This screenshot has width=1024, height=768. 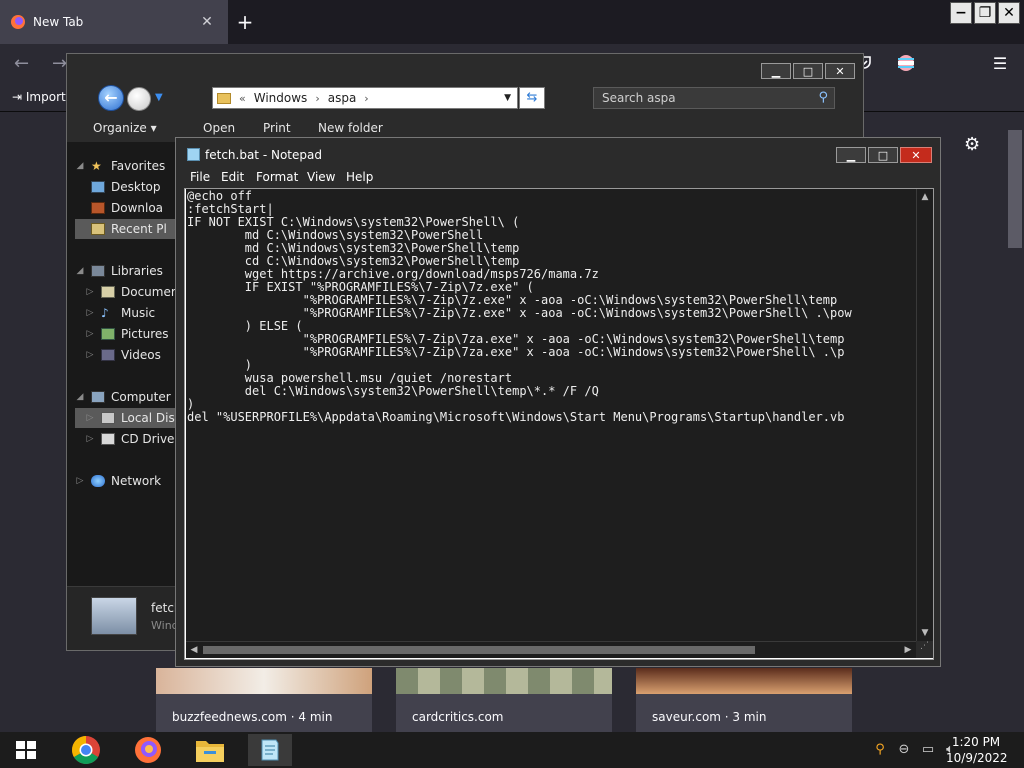 I want to click on forward-arrow-icon: →, so click(x=59, y=63).